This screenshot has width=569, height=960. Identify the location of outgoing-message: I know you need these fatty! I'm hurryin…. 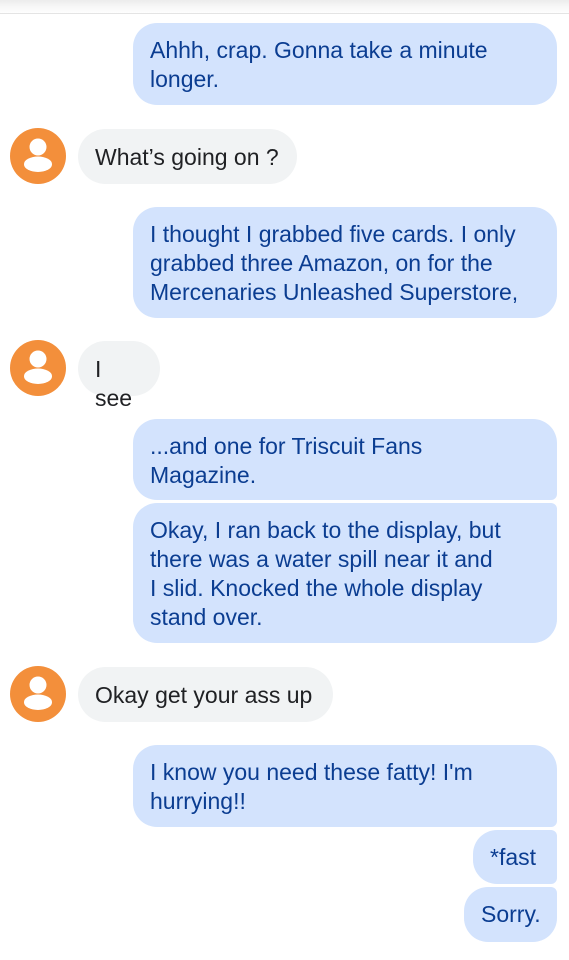
(345, 786).